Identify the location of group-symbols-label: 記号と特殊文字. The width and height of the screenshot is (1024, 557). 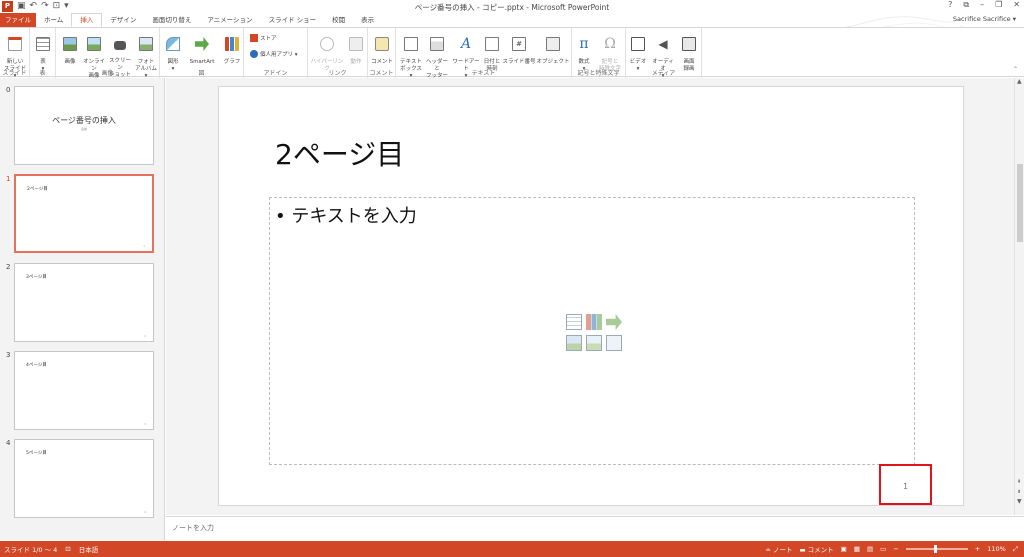
(598, 73).